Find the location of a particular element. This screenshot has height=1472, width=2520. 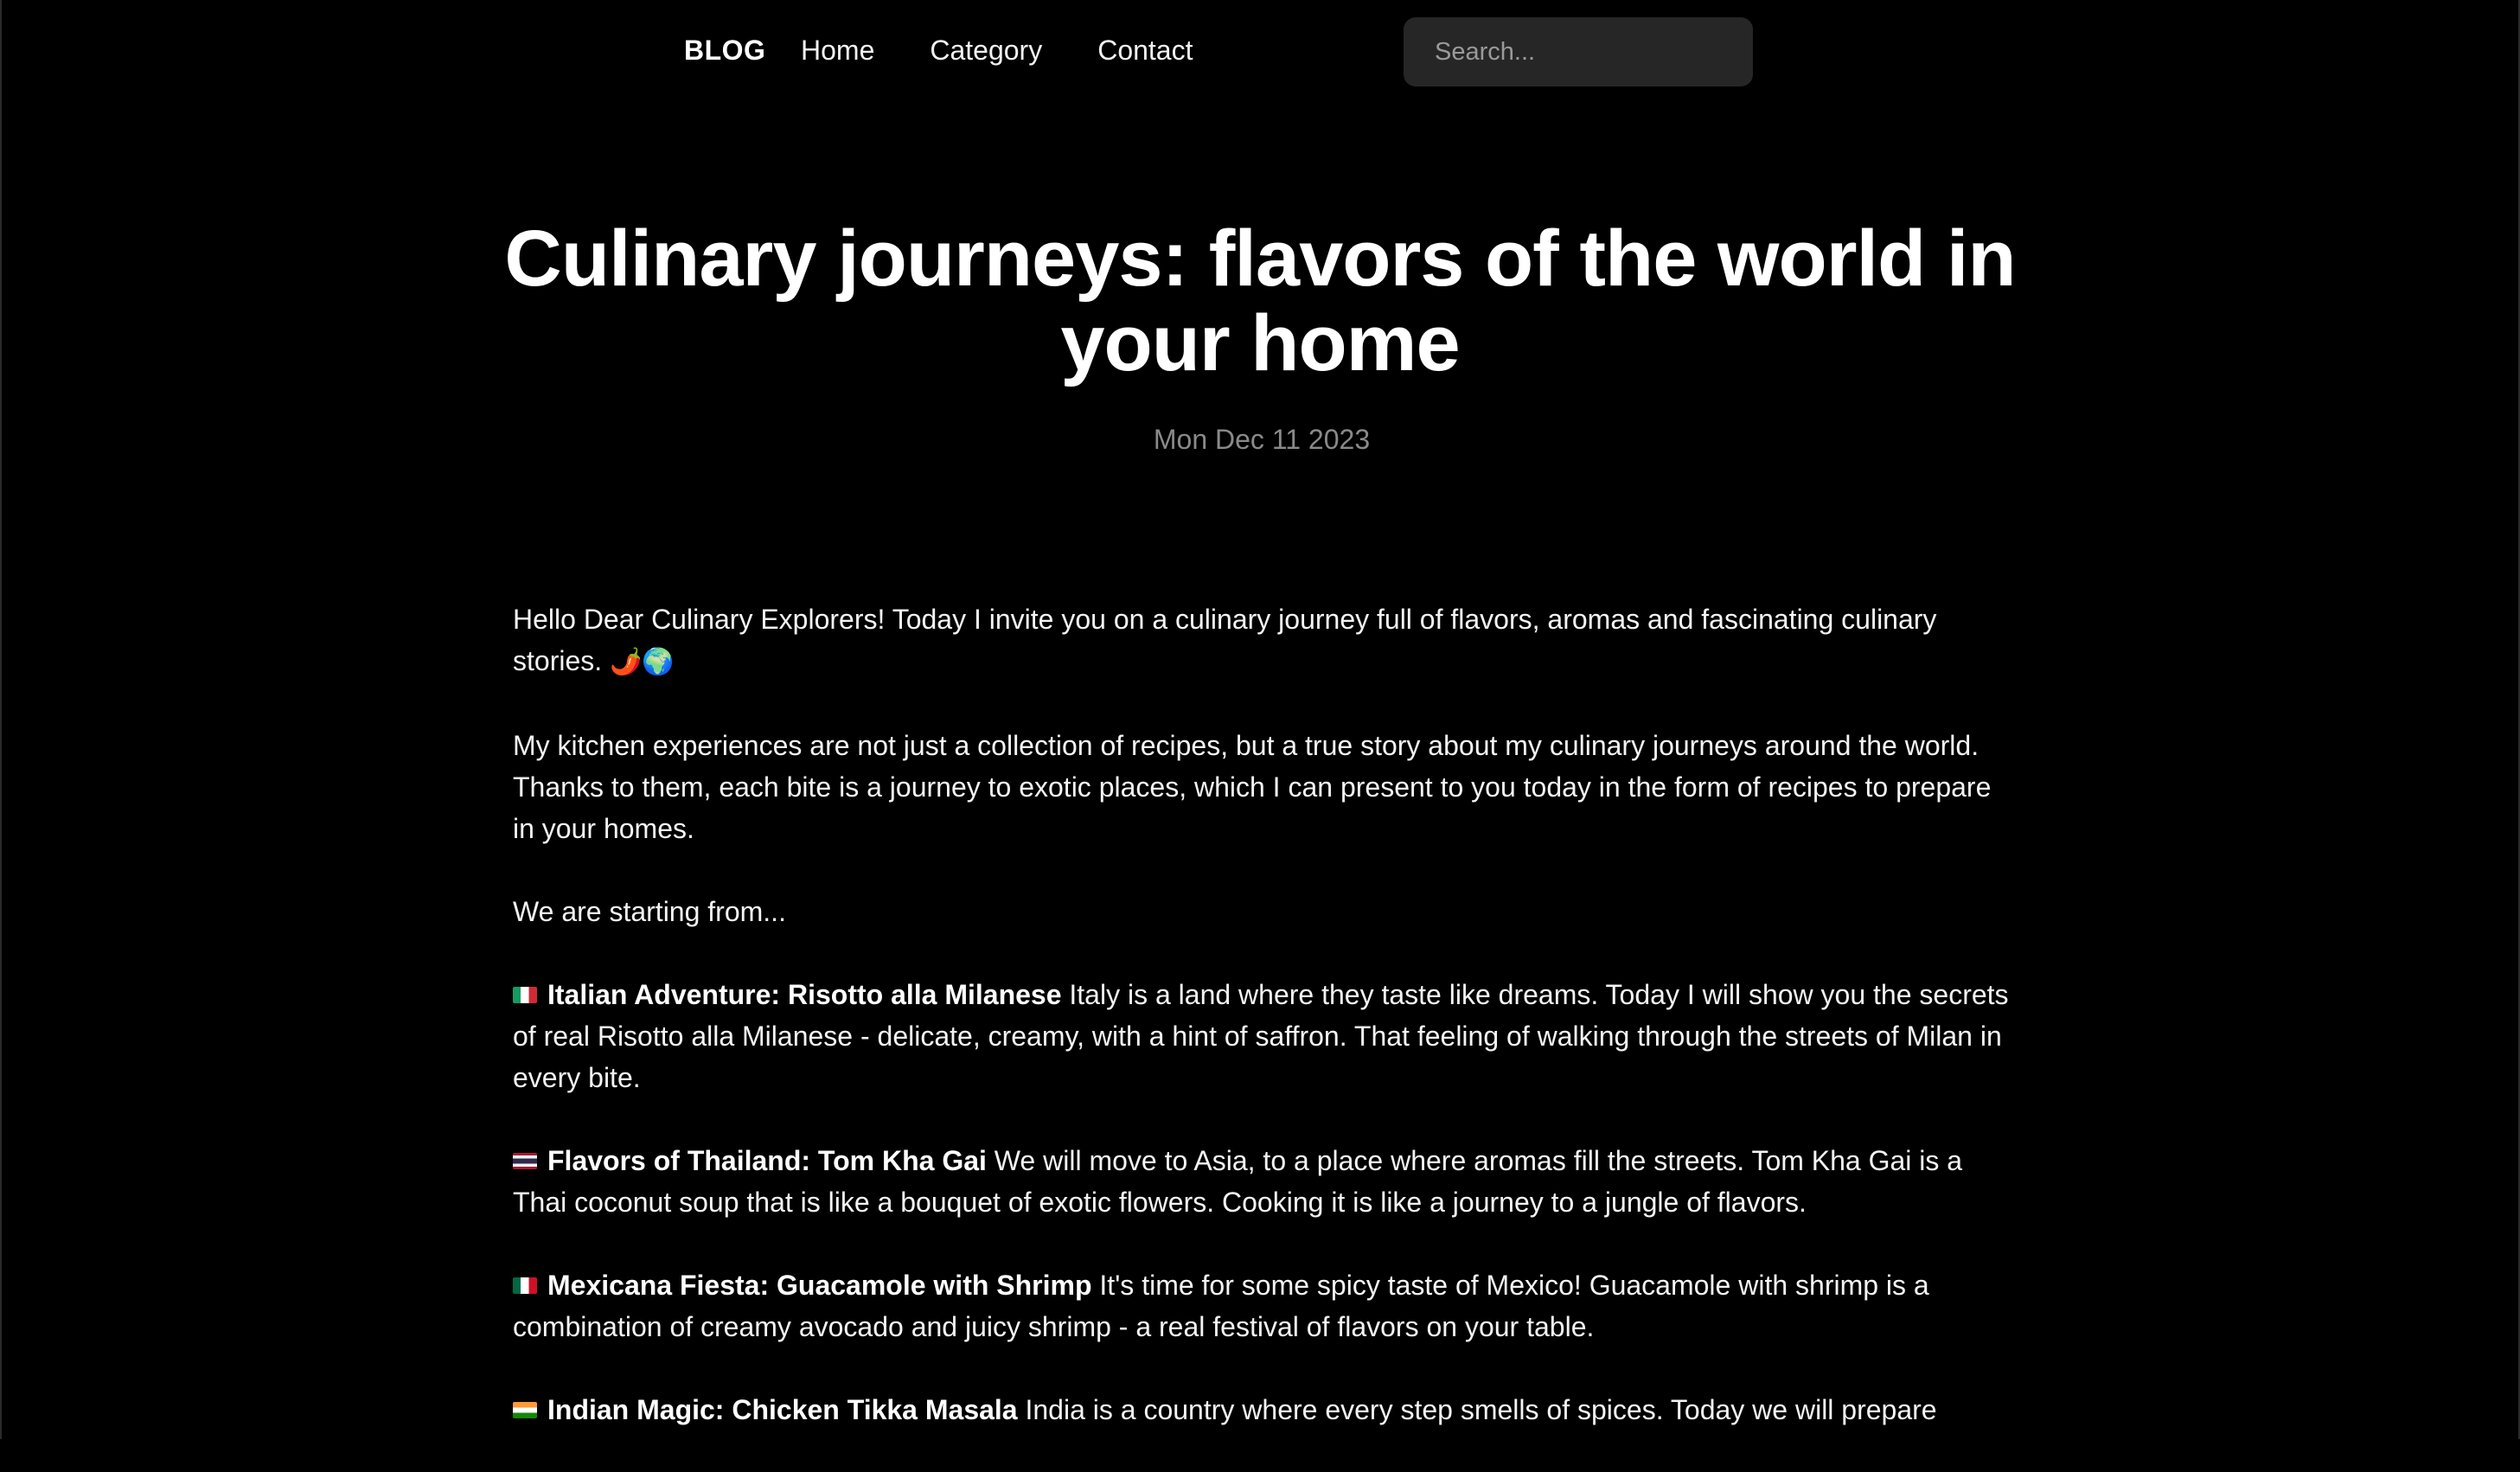

nav-link-category: Category is located at coordinates (986, 51).